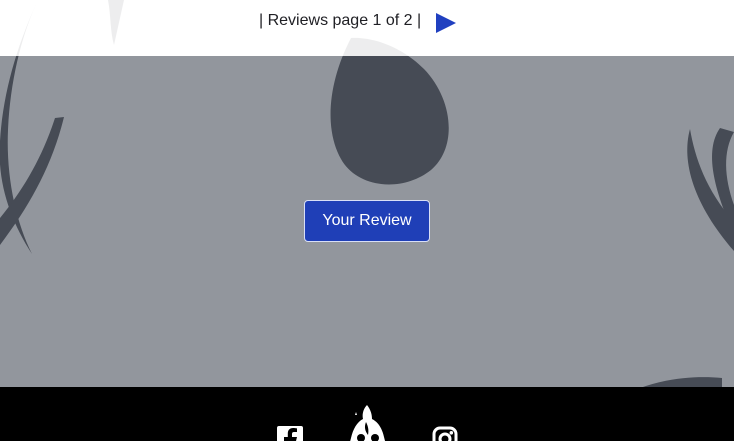 Image resolution: width=734 pixels, height=441 pixels. What do you see at coordinates (445, 23) in the screenshot?
I see `triangle-right-icon` at bounding box center [445, 23].